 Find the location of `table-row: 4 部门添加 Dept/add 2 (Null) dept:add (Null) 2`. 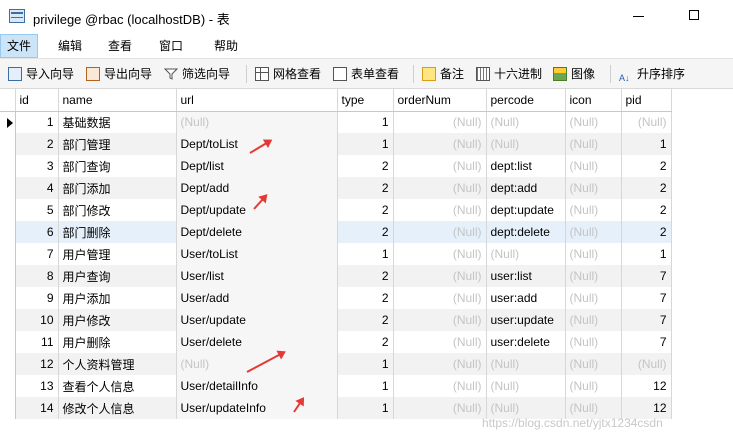

table-row: 4 部门添加 Dept/add 2 (Null) dept:add (Null) 2 is located at coordinates (336, 188).